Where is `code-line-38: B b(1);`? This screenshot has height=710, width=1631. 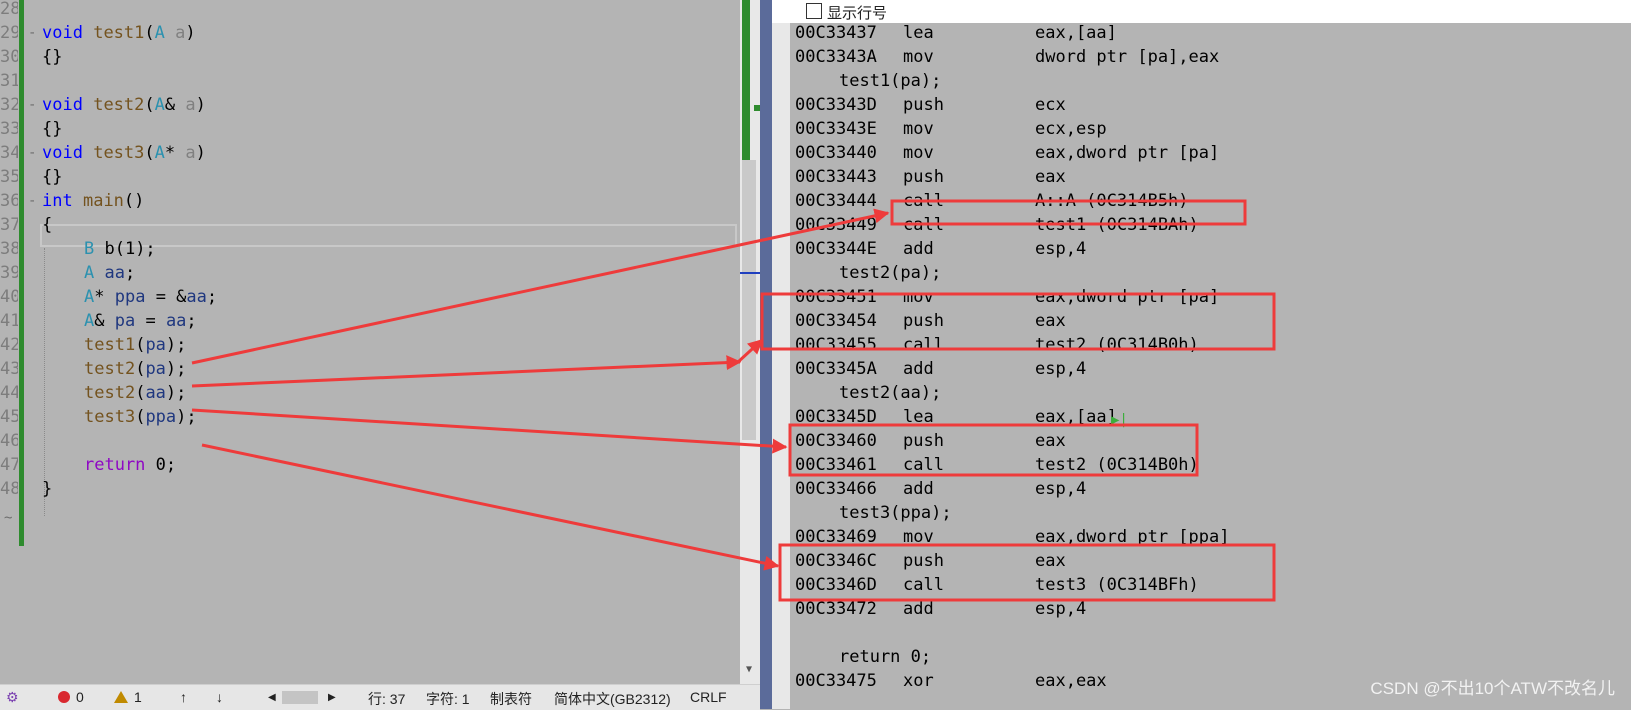
code-line-38: B b(1); is located at coordinates (120, 249).